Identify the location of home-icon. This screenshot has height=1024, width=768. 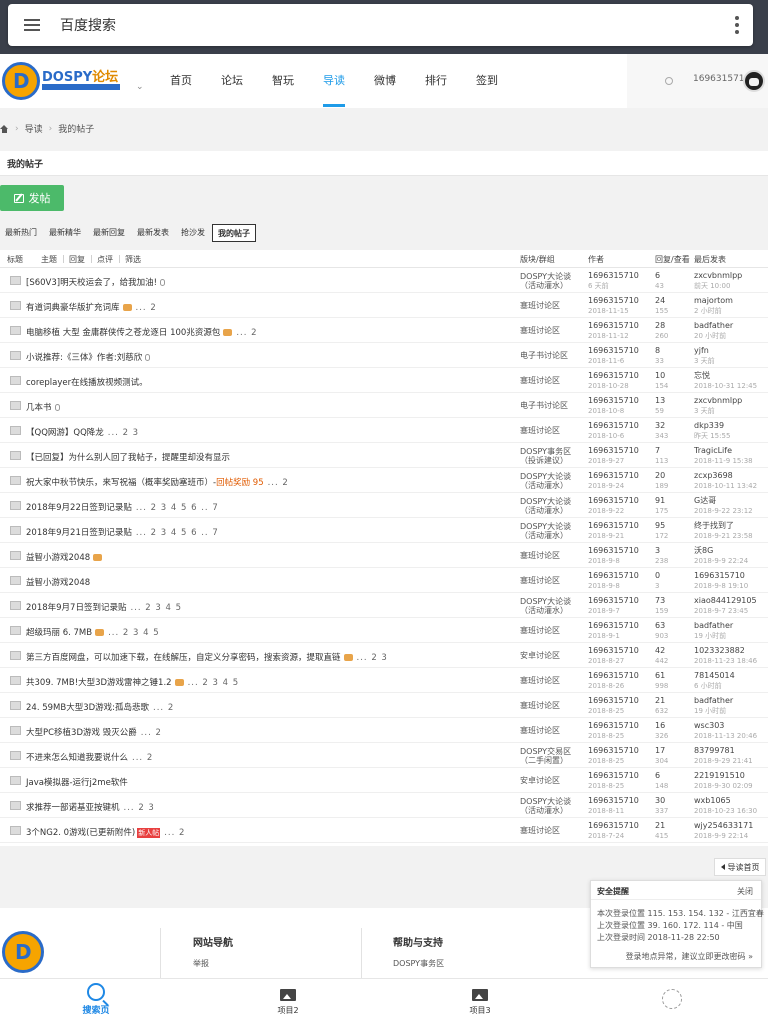
(4, 128).